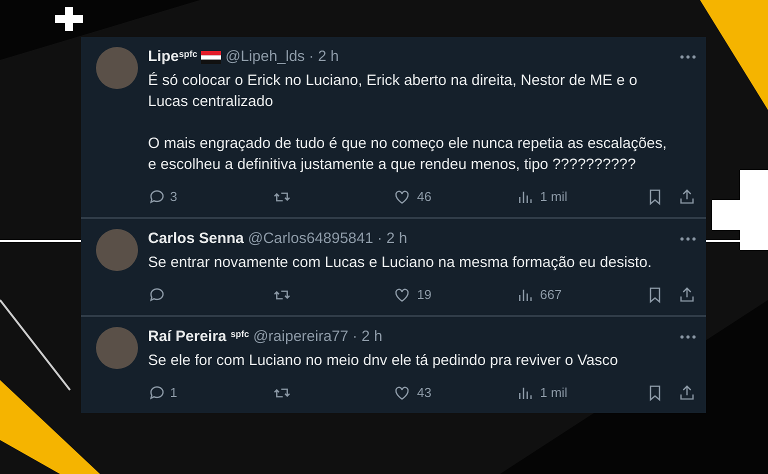 The image size is (768, 474). What do you see at coordinates (551, 295) in the screenshot?
I see `view-count: 667` at bounding box center [551, 295].